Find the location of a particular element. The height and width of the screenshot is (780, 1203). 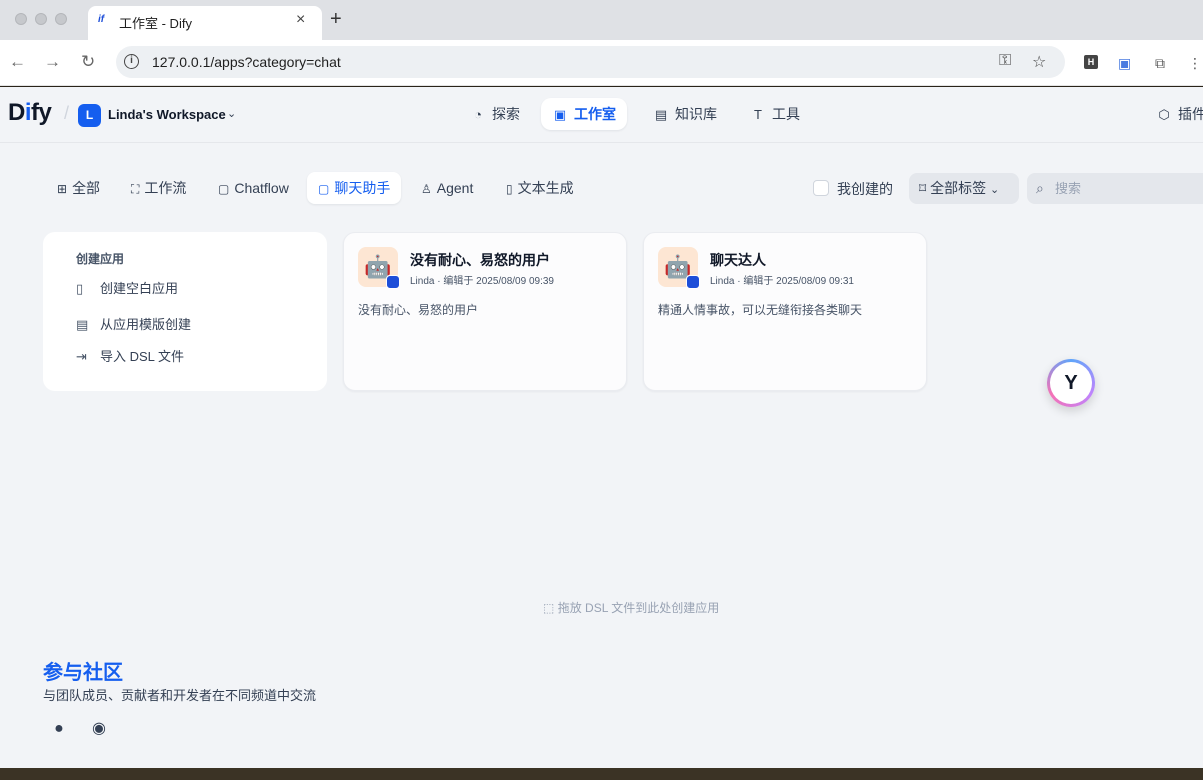

window-maximize-button is located at coordinates (61, 19).